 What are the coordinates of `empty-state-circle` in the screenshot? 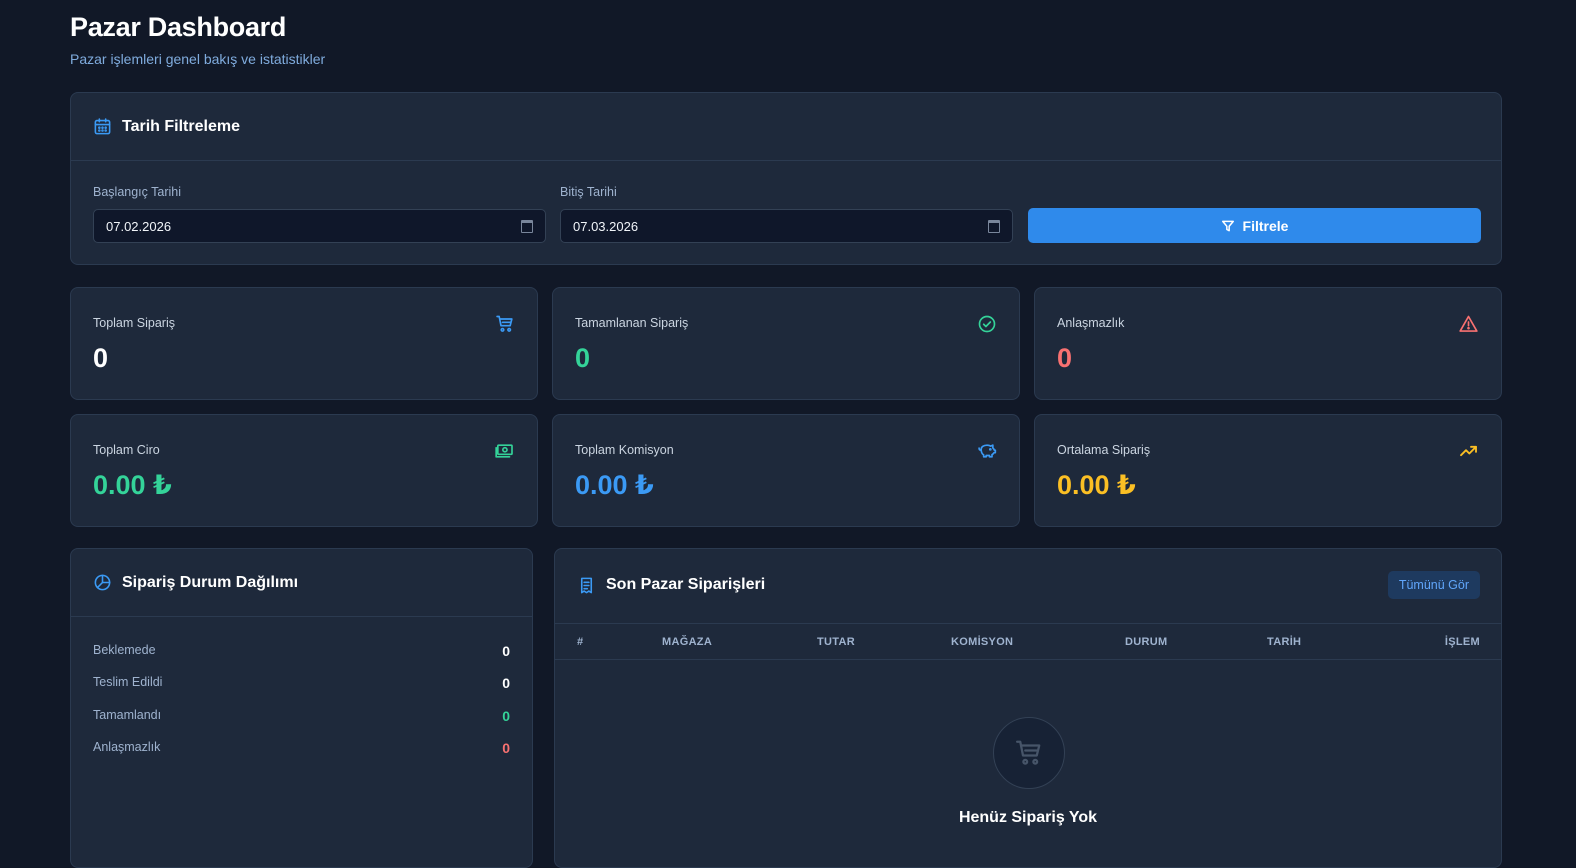 It's located at (1029, 753).